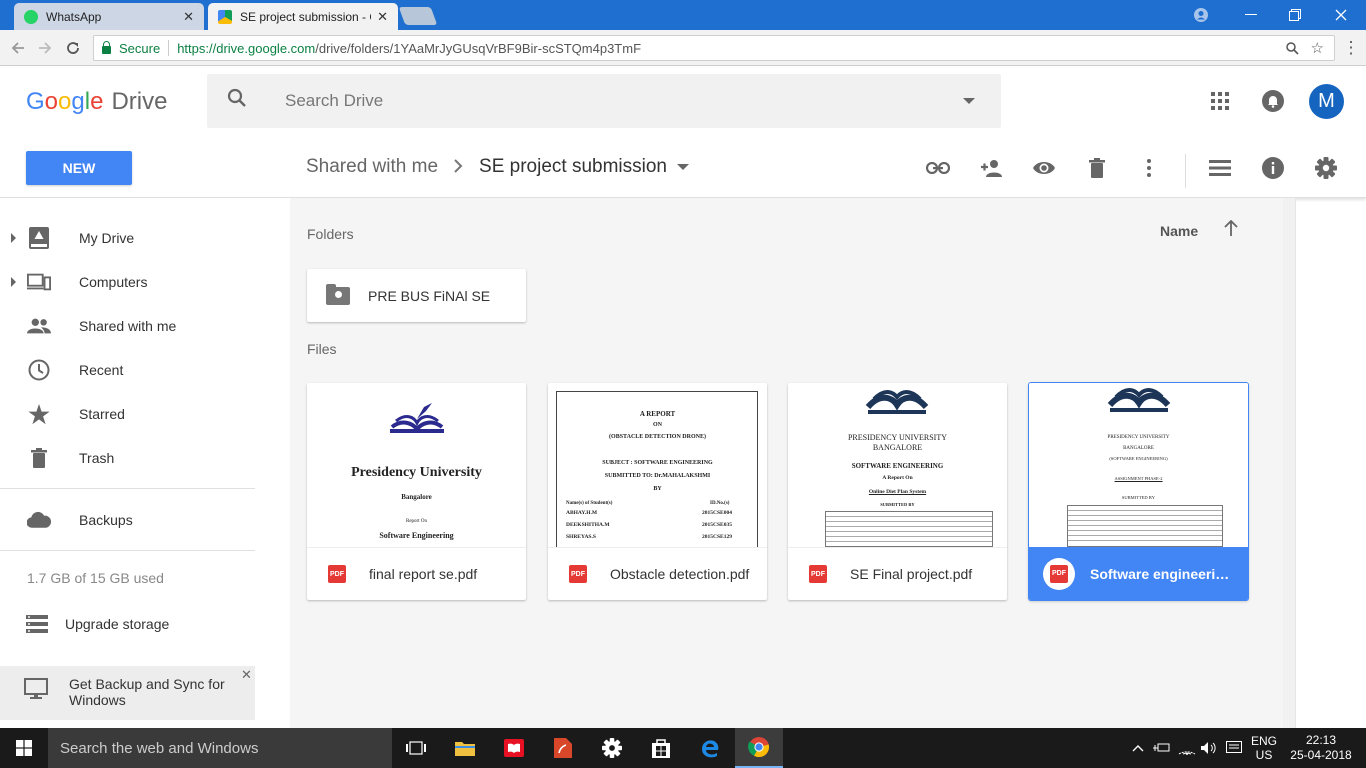 The image size is (1366, 768). I want to click on close-window-icon, so click(1341, 15).